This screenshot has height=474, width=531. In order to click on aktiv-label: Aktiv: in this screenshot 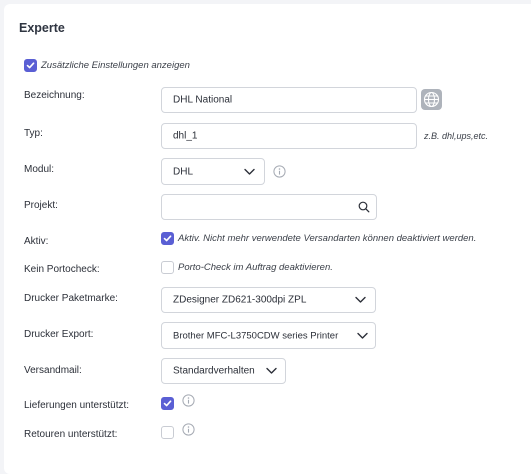, I will do `click(36, 241)`.